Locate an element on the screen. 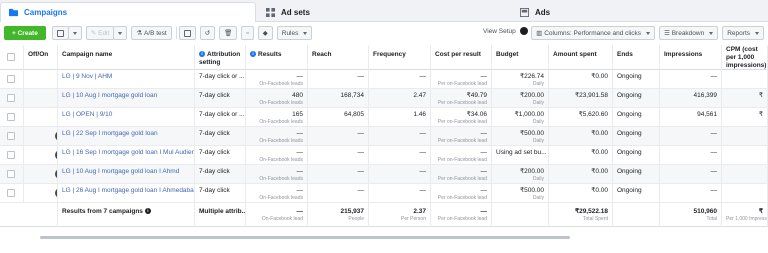  campaign-name-link: LG | 10 Aug I mortgage gold loan is located at coordinates (126, 95).